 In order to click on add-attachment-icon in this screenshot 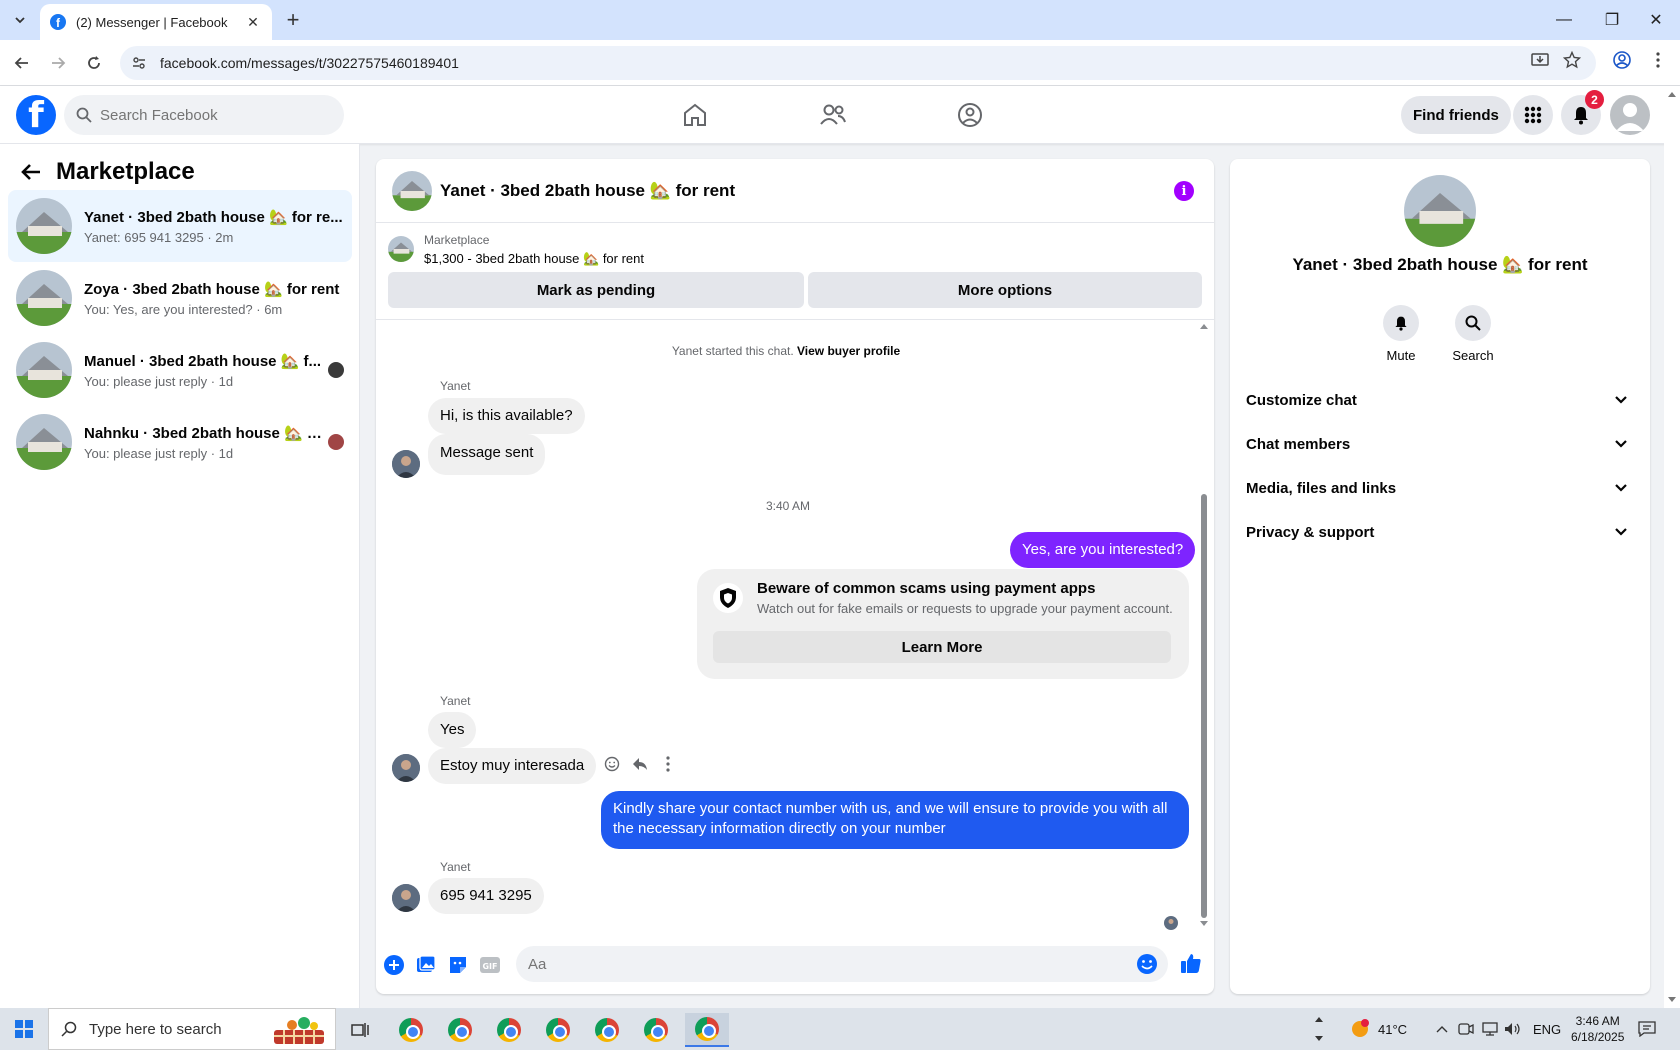, I will do `click(394, 965)`.